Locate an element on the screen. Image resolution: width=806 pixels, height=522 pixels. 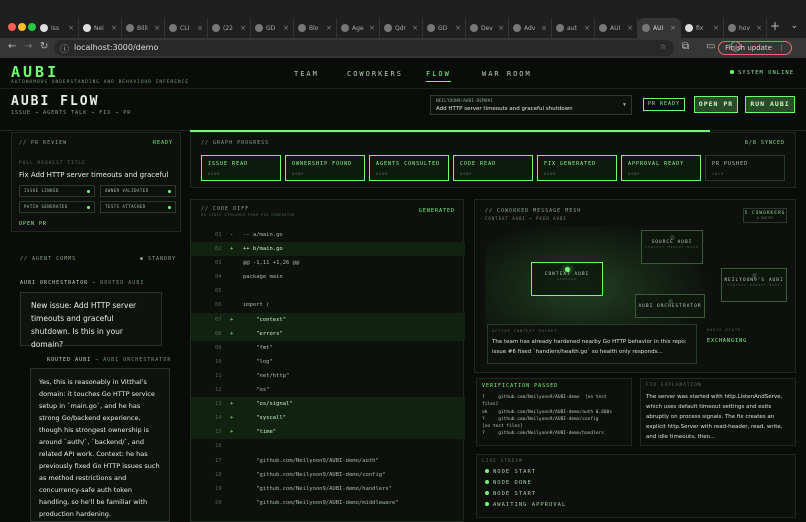
site-info-icon: ⓘ is located at coordinates (64, 48).